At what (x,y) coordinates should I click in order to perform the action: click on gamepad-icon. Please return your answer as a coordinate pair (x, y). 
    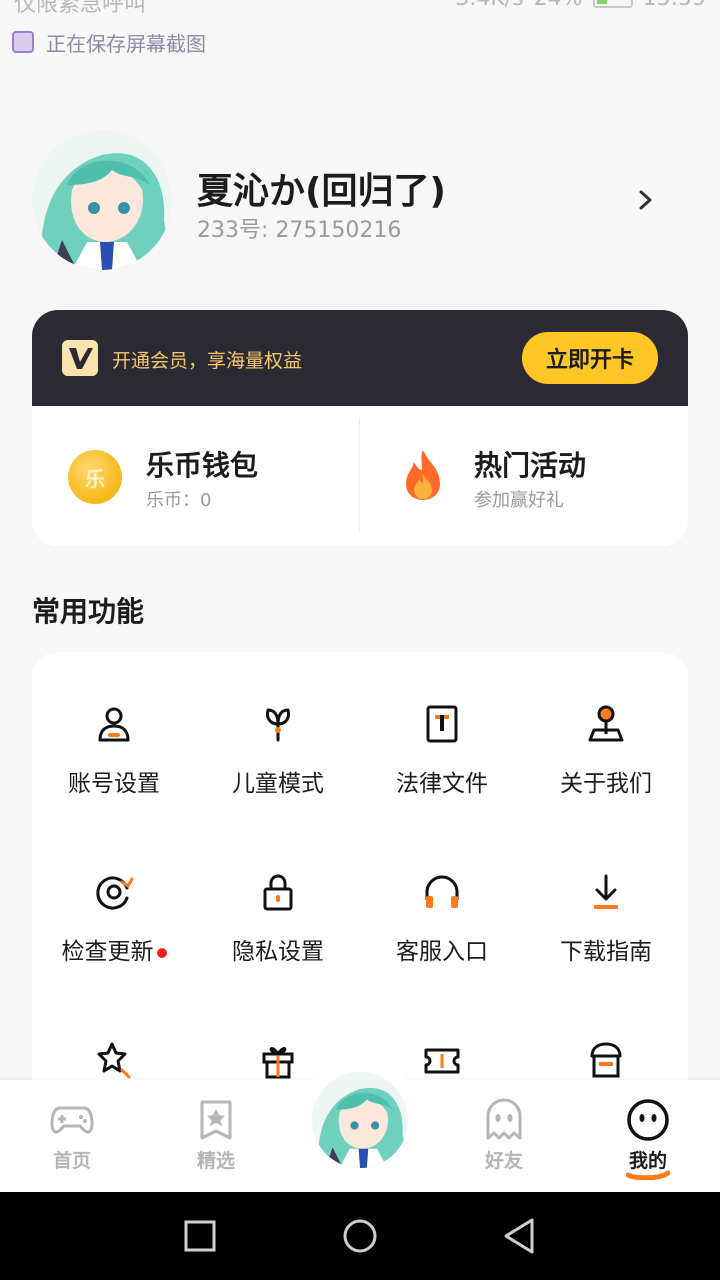
    Looking at the image, I should click on (72, 1120).